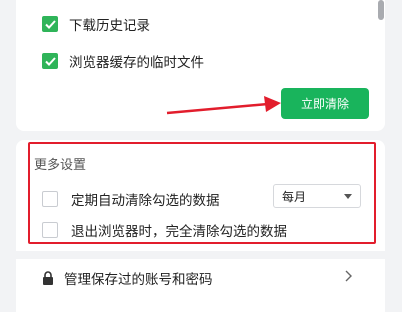 The height and width of the screenshot is (312, 402). Describe the element at coordinates (136, 63) in the screenshot. I see `cache-files-label: 浏览器缓存的临时文件` at that location.